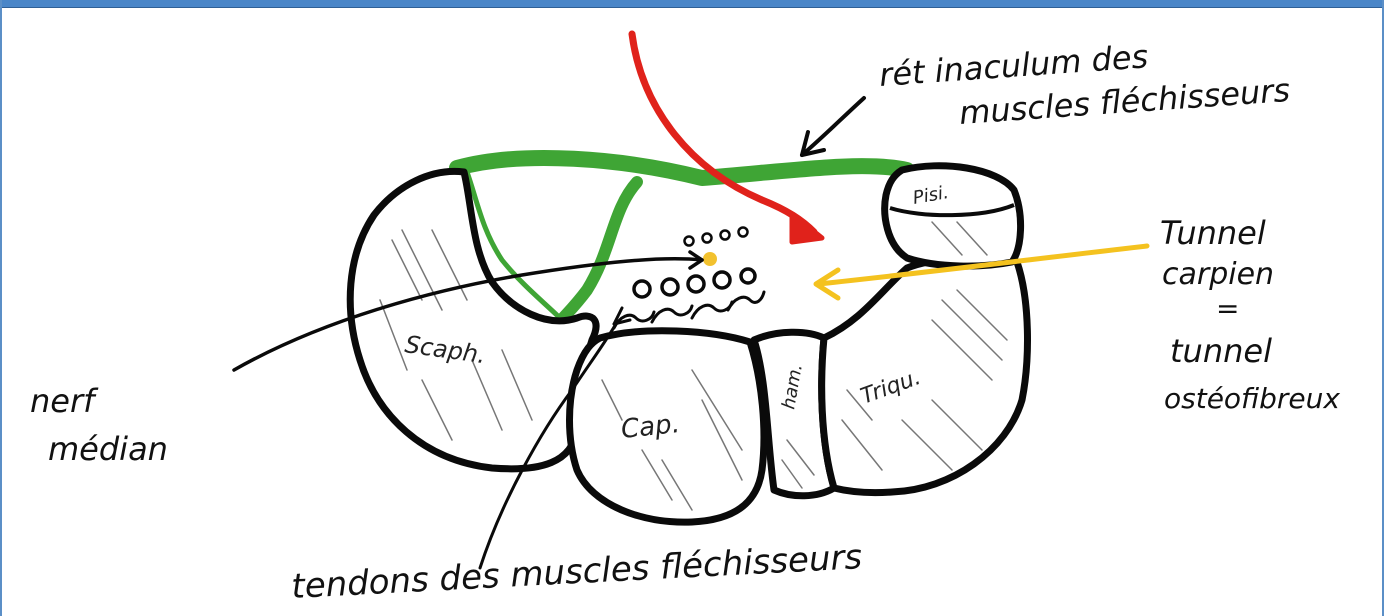 The height and width of the screenshot is (616, 1384). Describe the element at coordinates (716, 236) in the screenshot. I see `tendon-circles-small` at that location.